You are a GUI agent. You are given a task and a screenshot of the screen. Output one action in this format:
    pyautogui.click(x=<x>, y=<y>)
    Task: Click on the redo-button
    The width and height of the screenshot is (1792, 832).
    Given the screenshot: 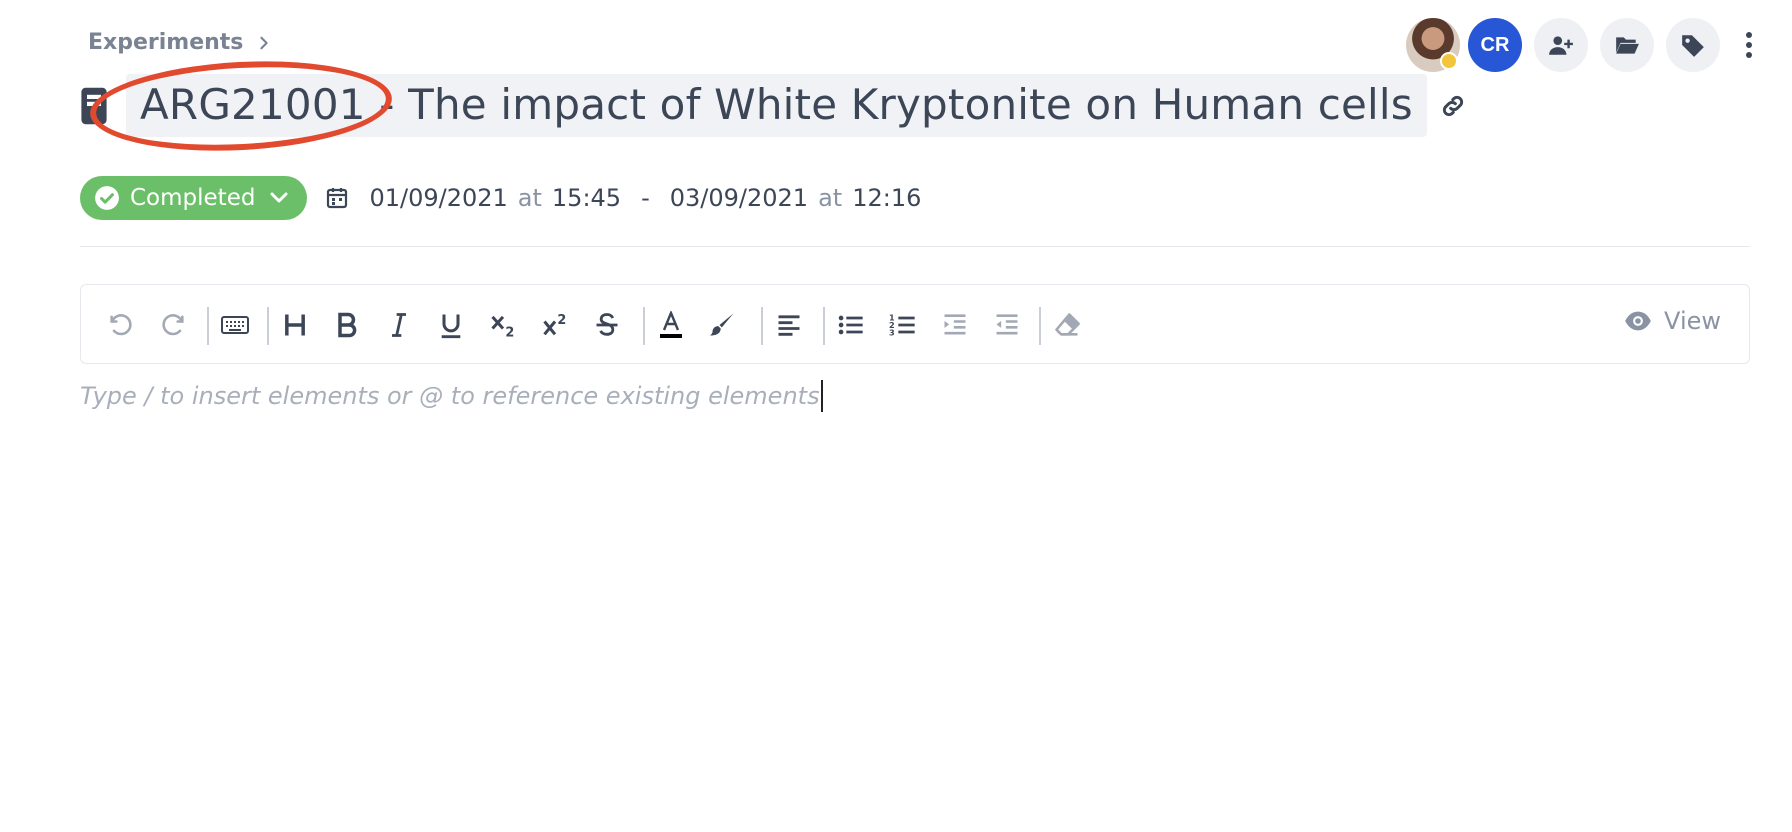 What is the action you would take?
    pyautogui.click(x=173, y=325)
    